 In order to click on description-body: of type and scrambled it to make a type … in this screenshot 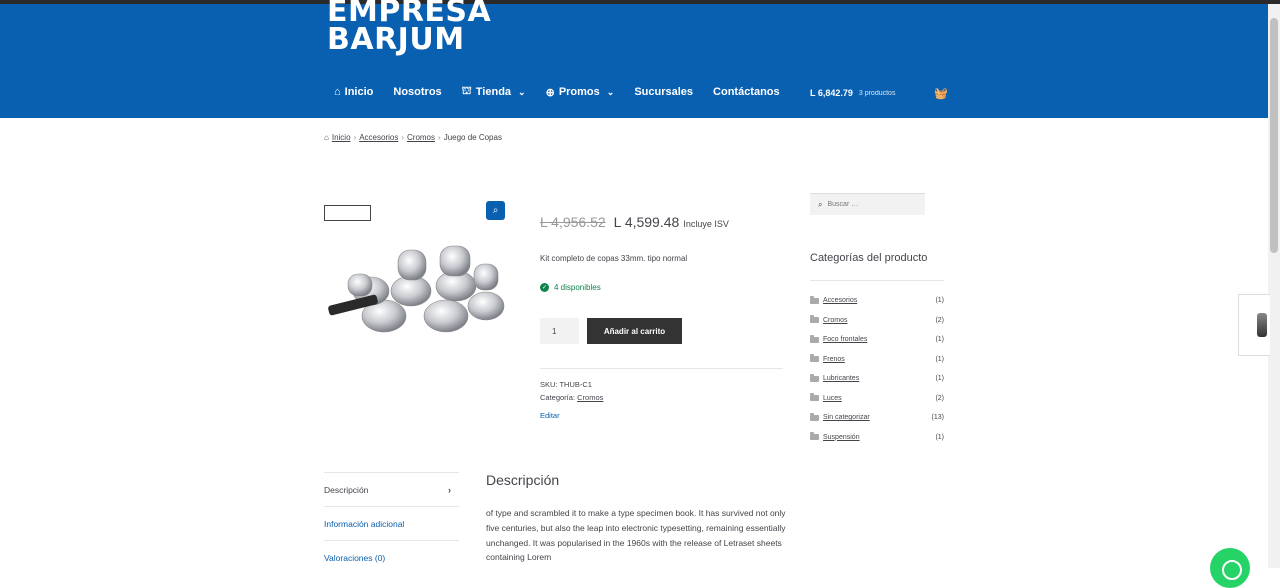, I will do `click(636, 535)`.